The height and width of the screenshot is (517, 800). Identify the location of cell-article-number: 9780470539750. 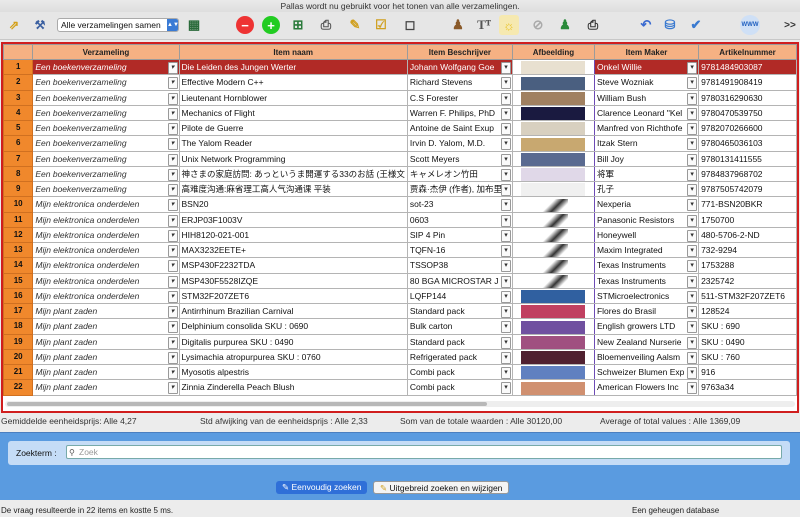
(747, 113).